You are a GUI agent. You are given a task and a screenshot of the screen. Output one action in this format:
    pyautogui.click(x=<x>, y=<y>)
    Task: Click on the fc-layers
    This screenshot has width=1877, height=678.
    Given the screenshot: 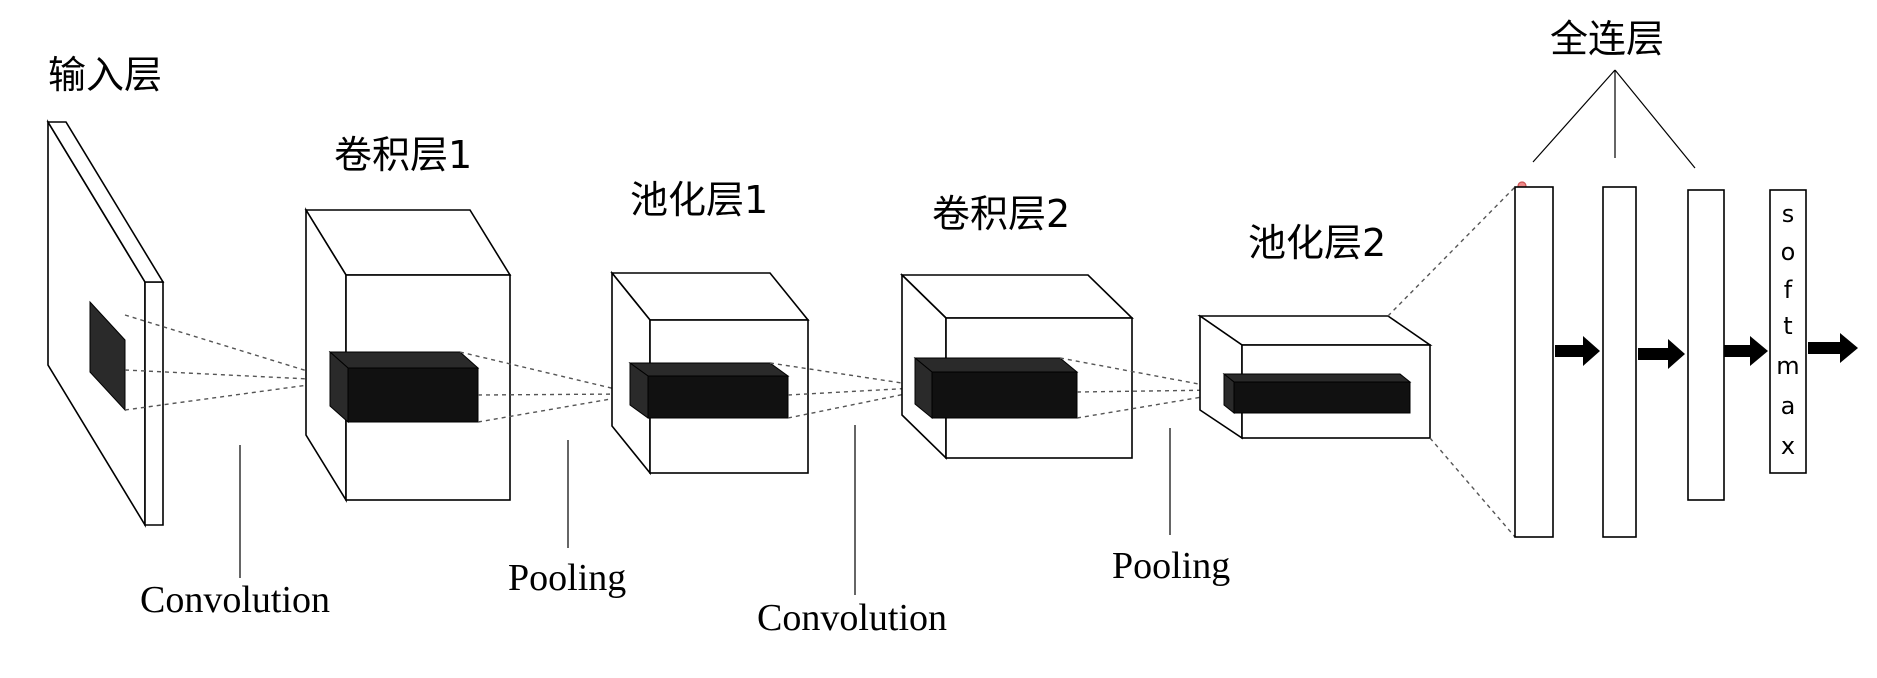 What is the action you would take?
    pyautogui.click(x=1660, y=362)
    